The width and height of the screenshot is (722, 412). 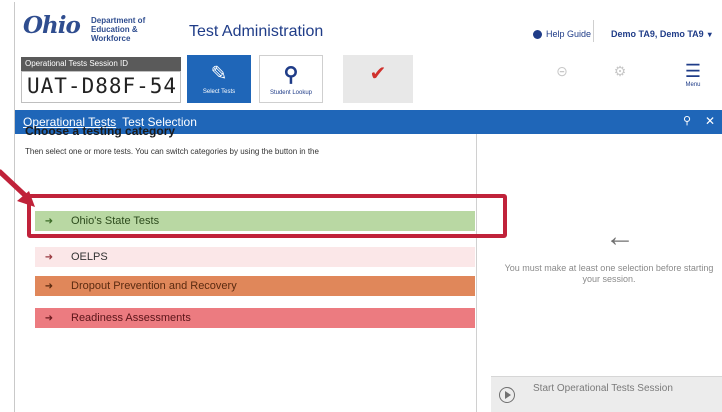 What do you see at coordinates (256, 31) in the screenshot?
I see `app-title: Test Administration` at bounding box center [256, 31].